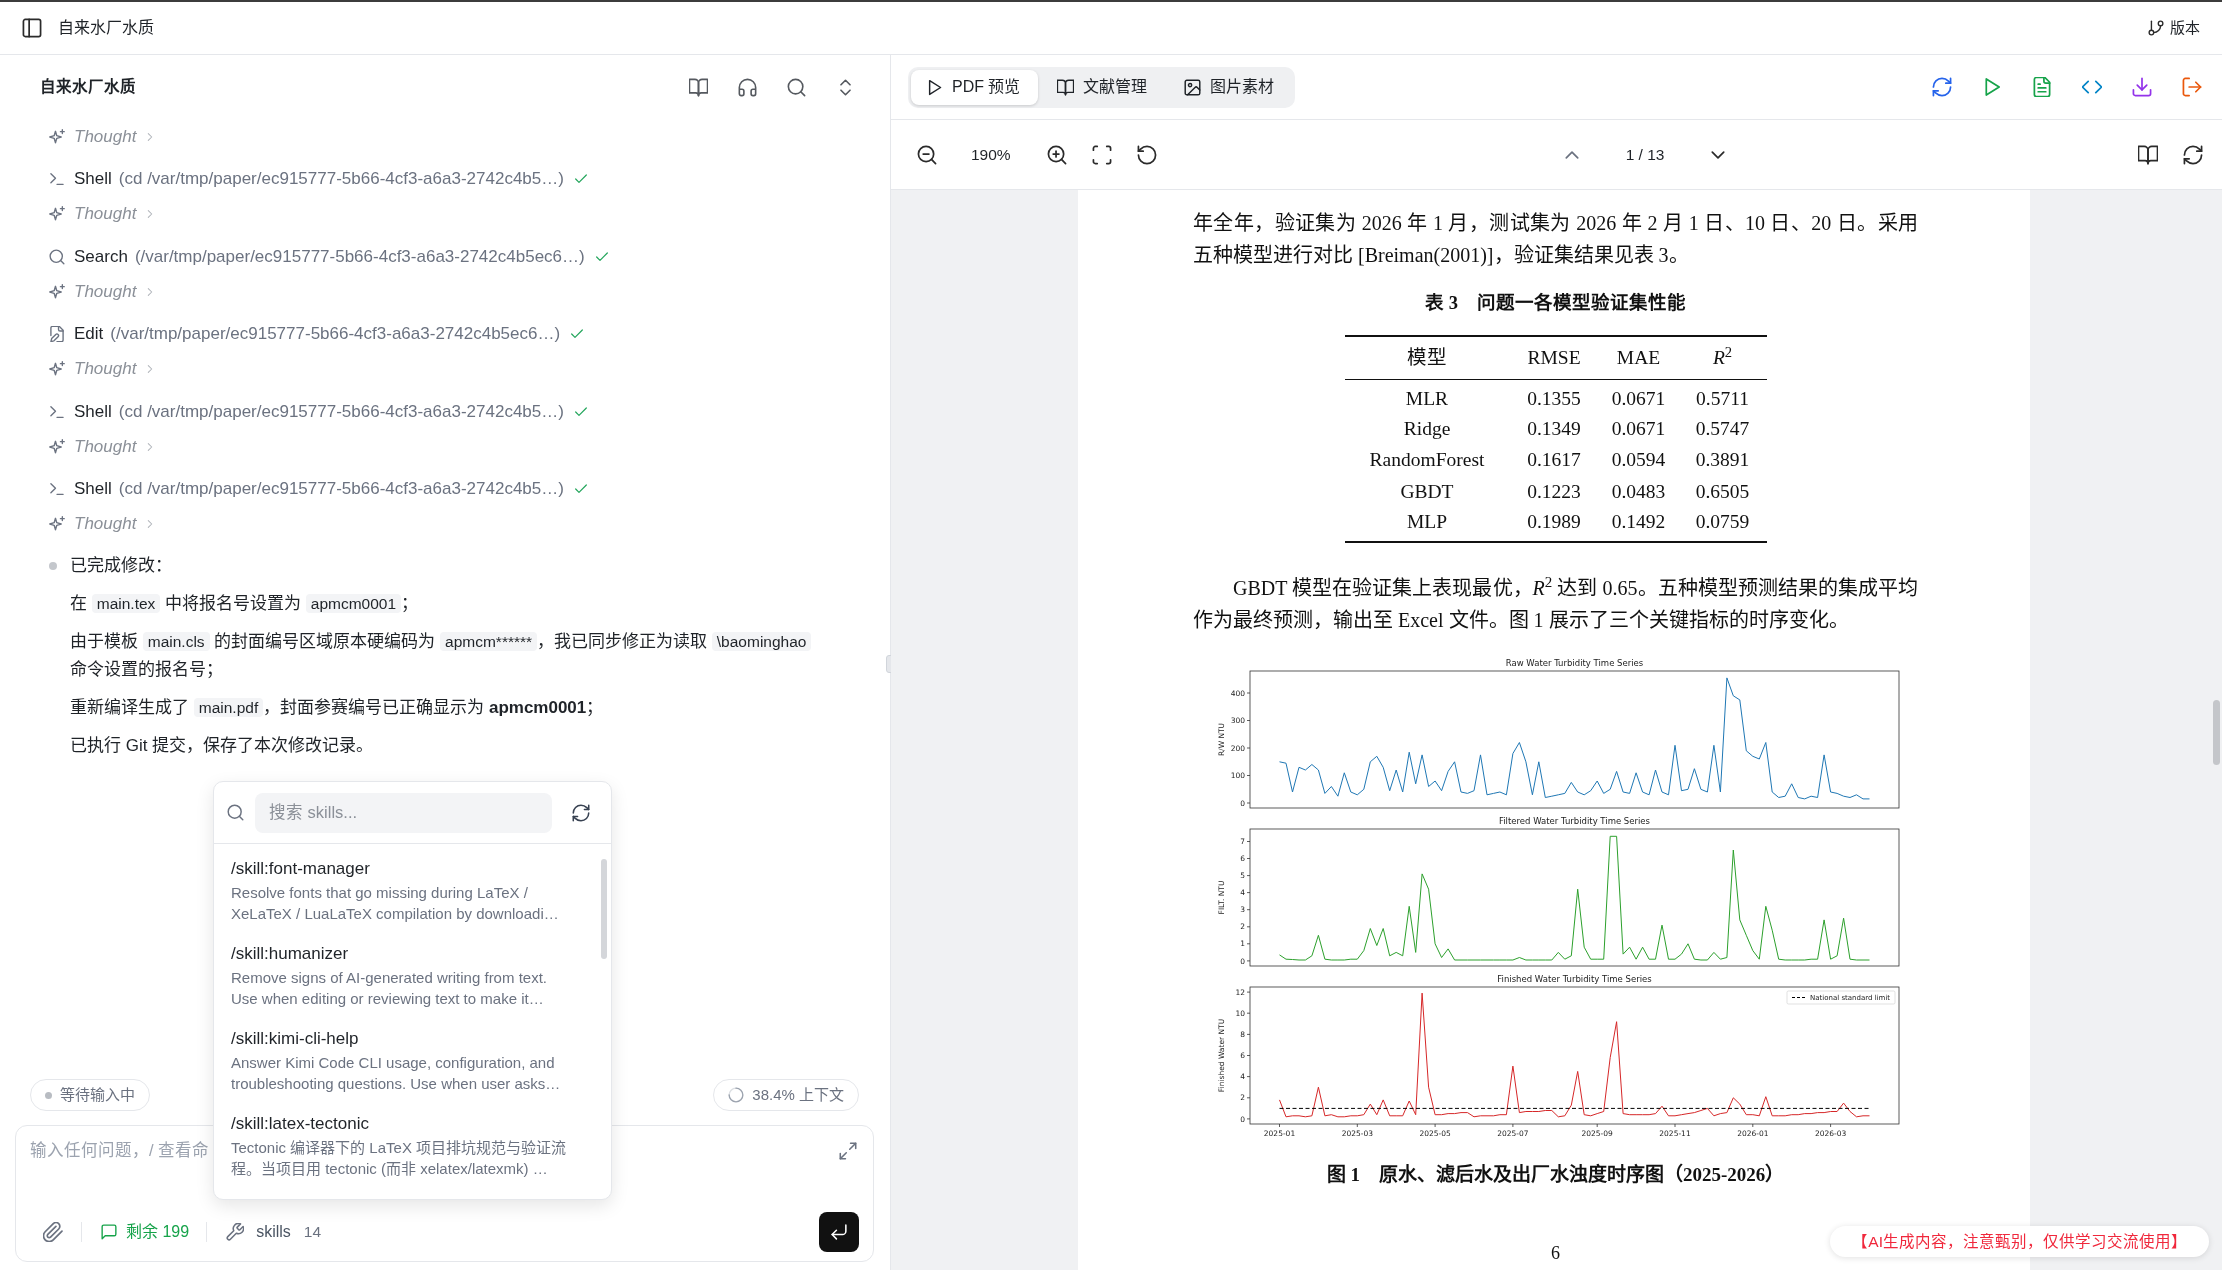 Image resolution: width=2222 pixels, height=1270 pixels. I want to click on body-paragraph: GBDT 模型在验证集上表现最优，R$^{2}$ 达到 0.65。五种模型预测结果的集成平均作为最终预测，输出至 Excel 文件。图 1 展示了三个关键指标的时序变化。, so click(1555, 603).